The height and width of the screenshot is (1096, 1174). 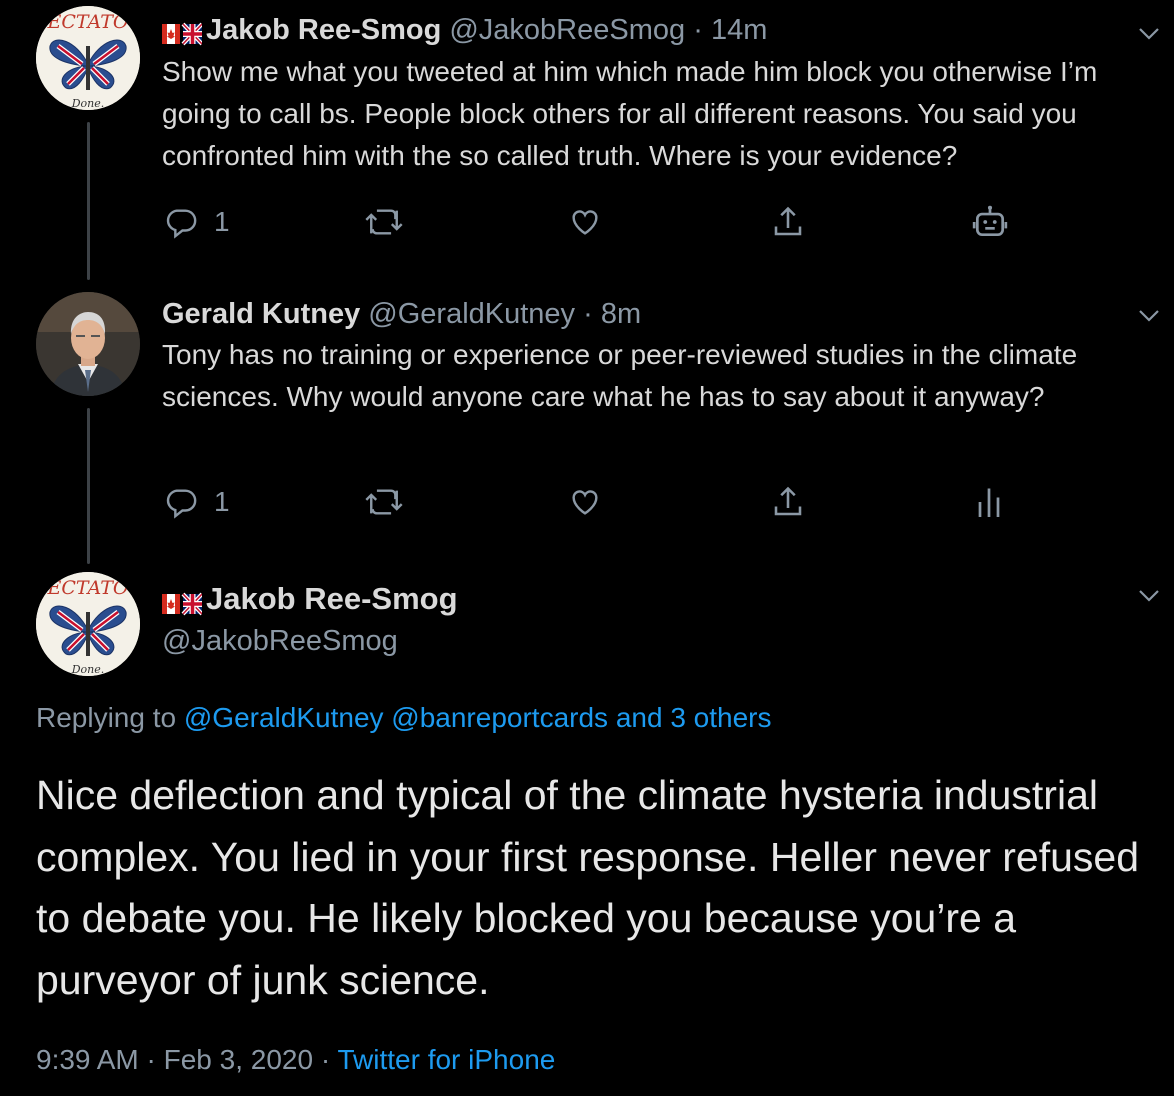 I want to click on timestamp: 14m, so click(x=739, y=30).